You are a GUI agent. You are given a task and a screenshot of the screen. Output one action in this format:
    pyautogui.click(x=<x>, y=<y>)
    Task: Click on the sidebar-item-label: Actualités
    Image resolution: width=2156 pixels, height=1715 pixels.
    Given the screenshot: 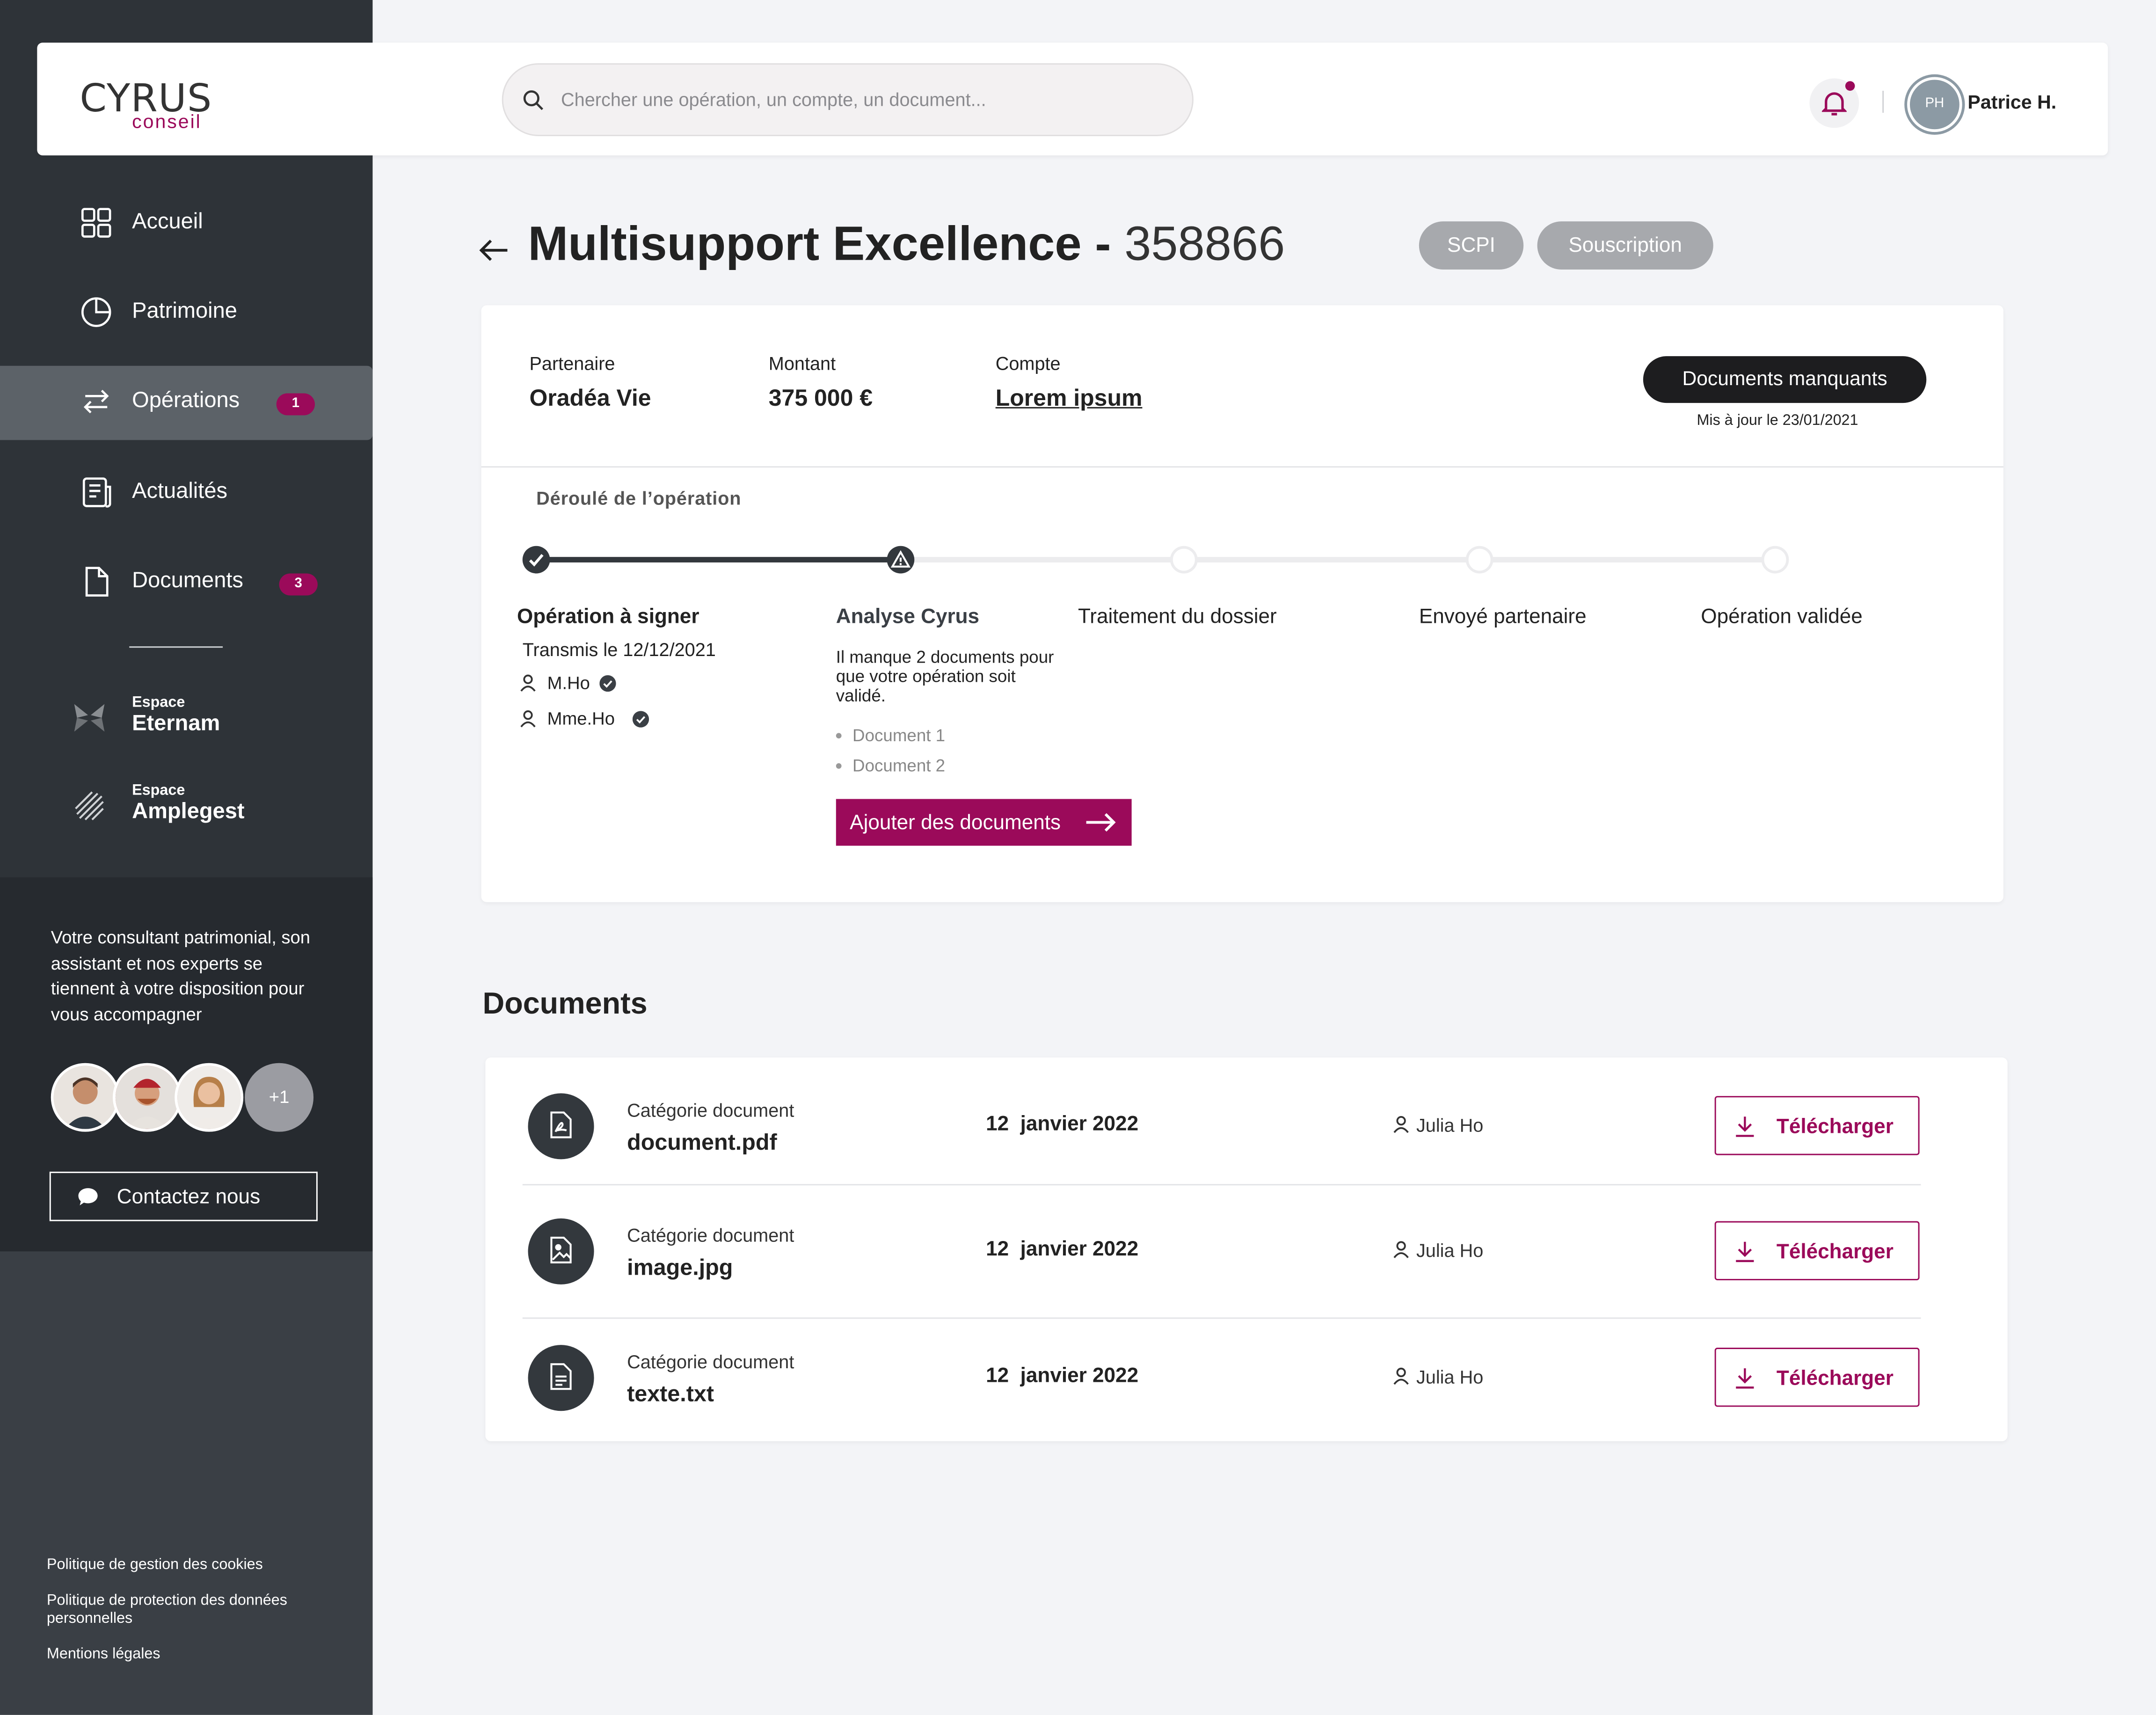 What is the action you would take?
    pyautogui.click(x=180, y=492)
    